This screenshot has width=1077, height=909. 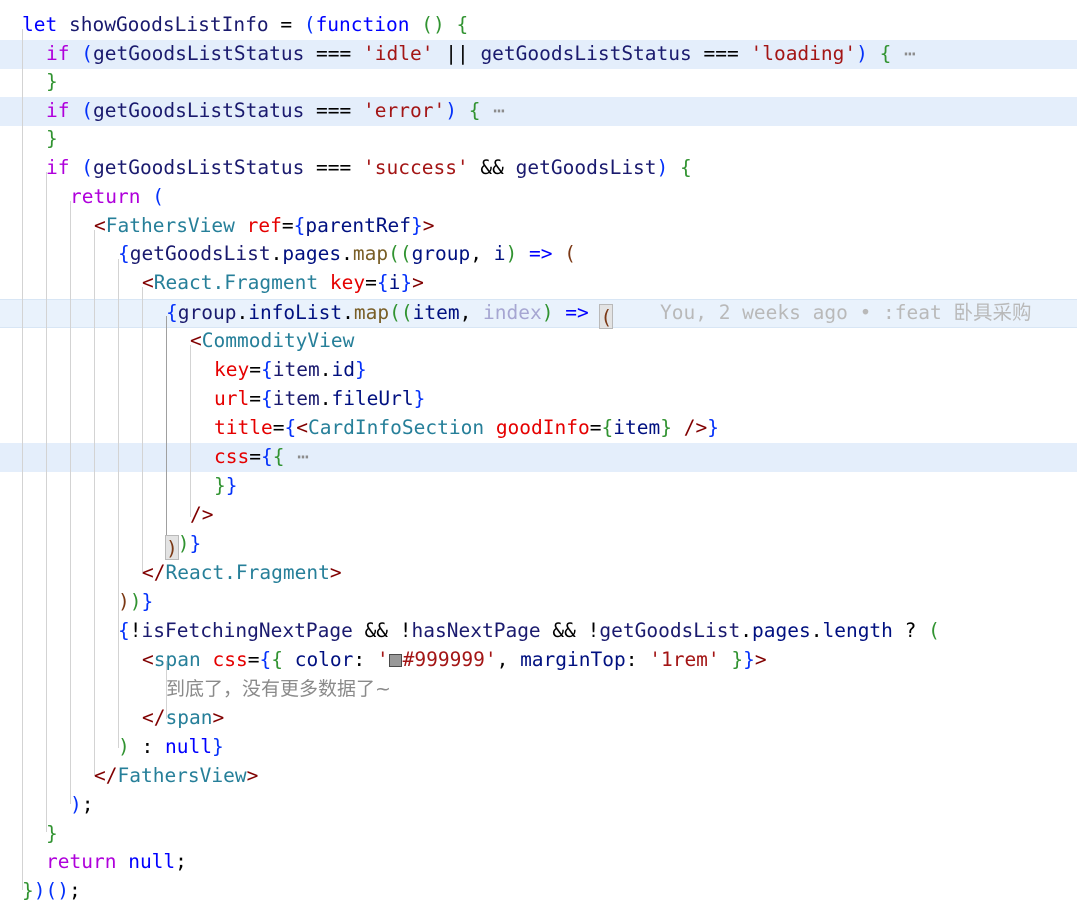 What do you see at coordinates (538, 747) in the screenshot?
I see `code-line-26: ) : null}` at bounding box center [538, 747].